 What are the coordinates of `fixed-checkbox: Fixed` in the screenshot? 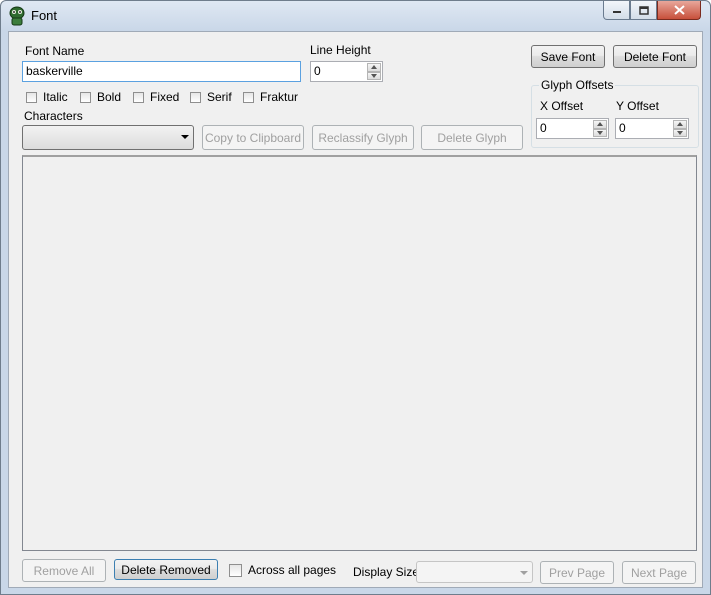 It's located at (156, 97).